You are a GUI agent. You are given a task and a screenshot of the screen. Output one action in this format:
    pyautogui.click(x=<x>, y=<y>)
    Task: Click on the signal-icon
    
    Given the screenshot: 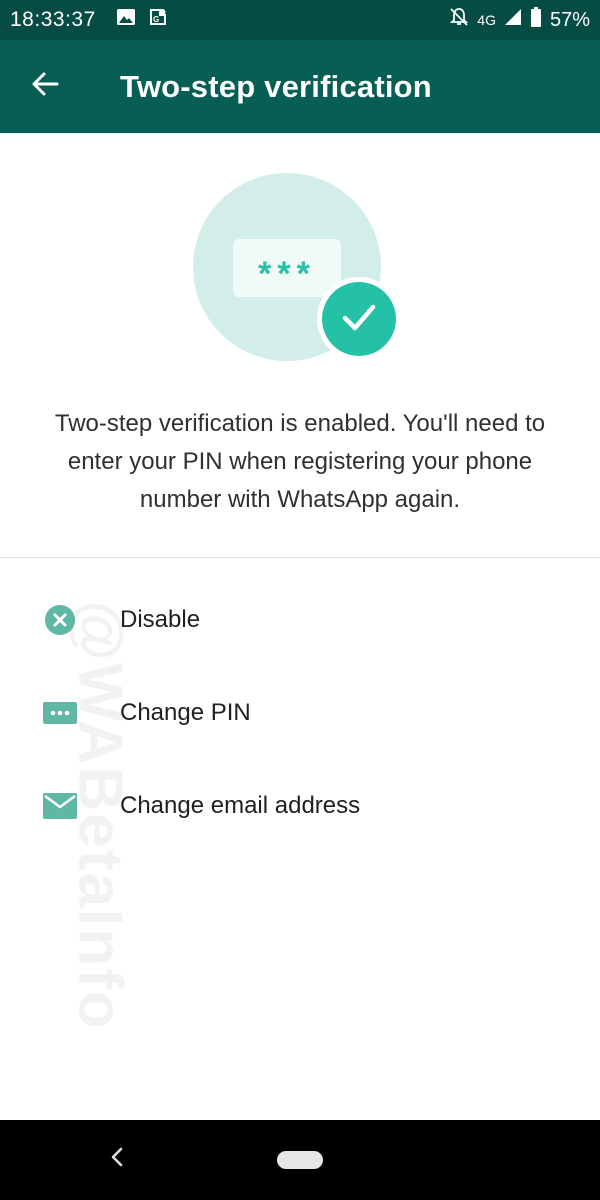 What is the action you would take?
    pyautogui.click(x=513, y=20)
    